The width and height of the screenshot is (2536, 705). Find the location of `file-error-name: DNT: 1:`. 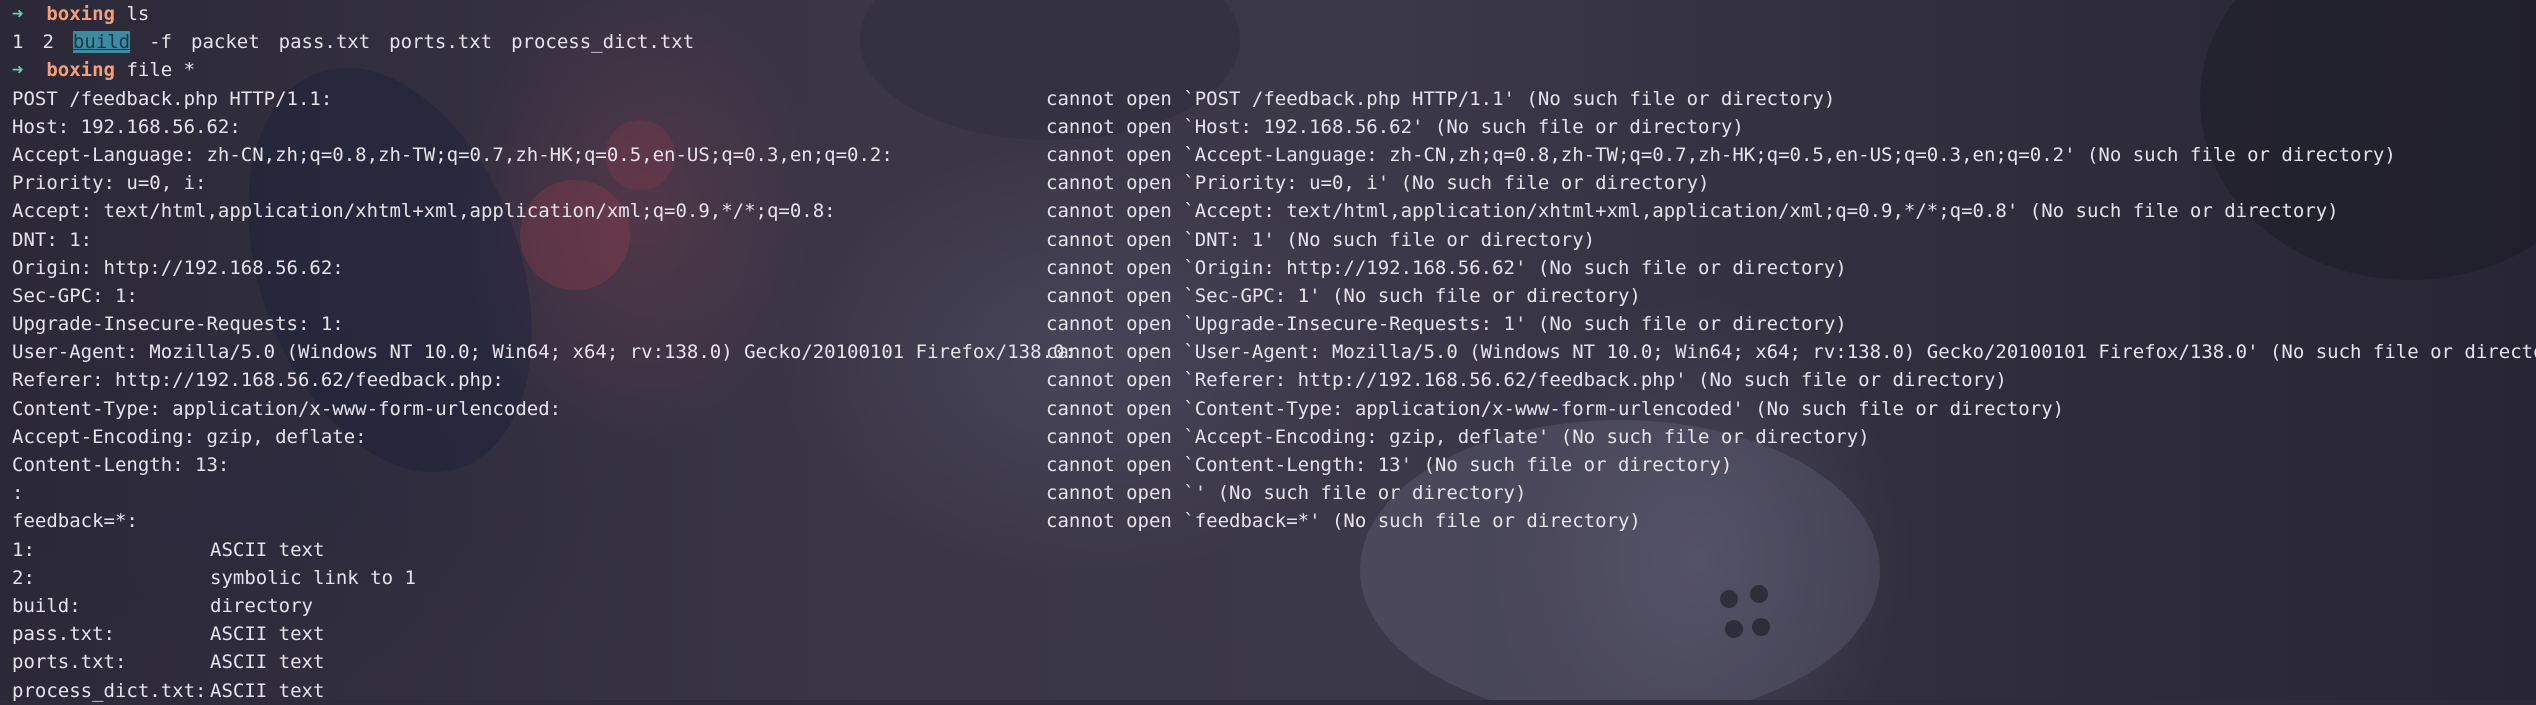

file-error-name: DNT: 1: is located at coordinates (52, 239).